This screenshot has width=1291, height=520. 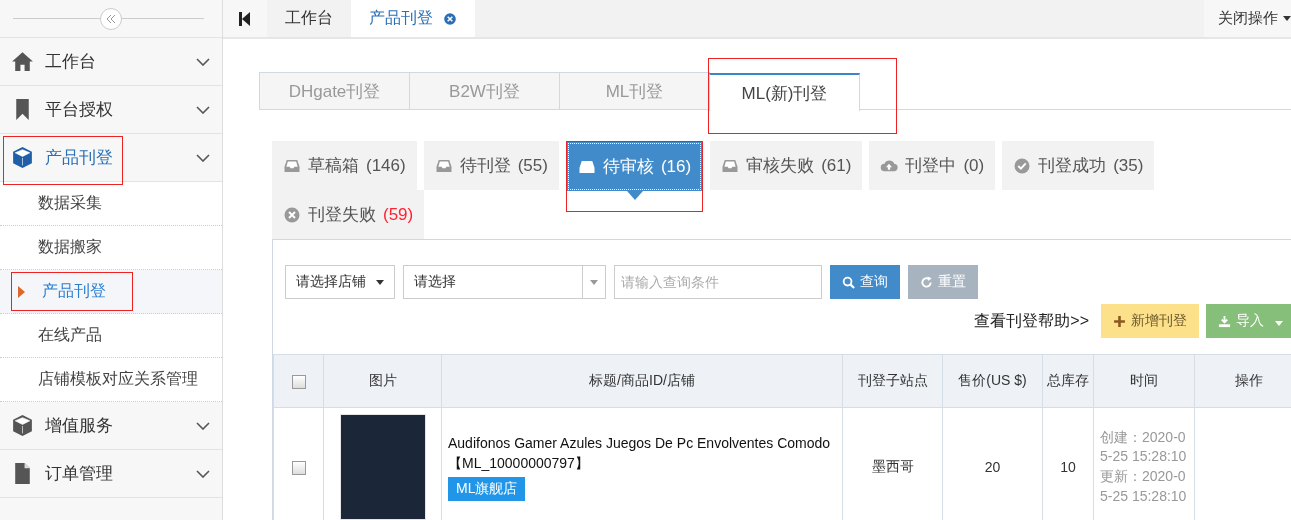 I want to click on status-tab: 审核失败 (61), so click(x=786, y=165).